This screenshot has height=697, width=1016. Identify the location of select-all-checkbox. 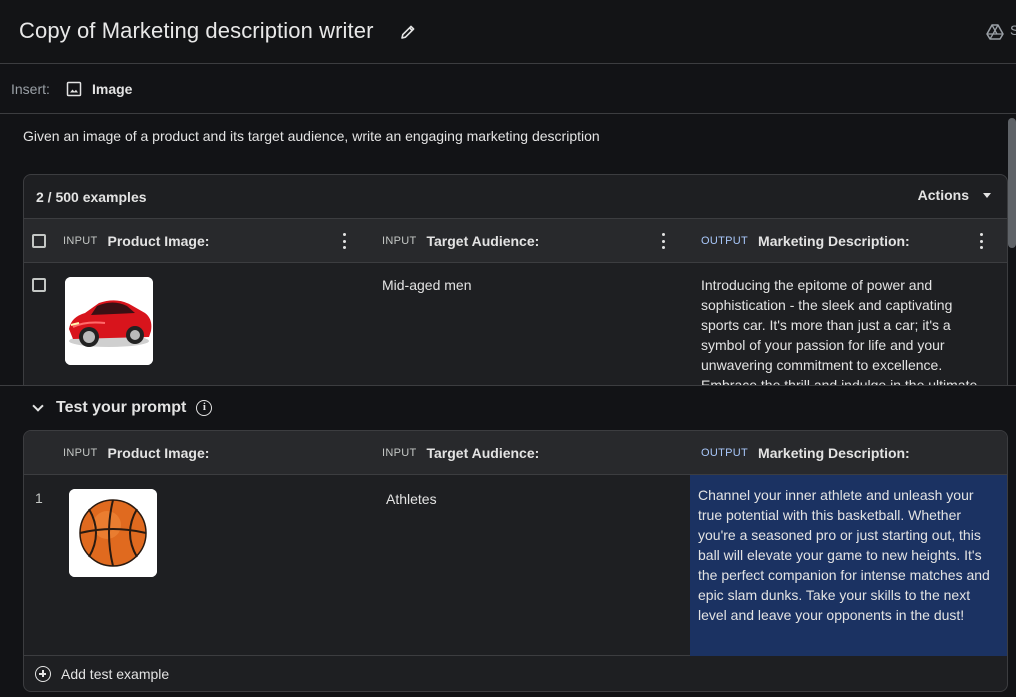
(39, 241).